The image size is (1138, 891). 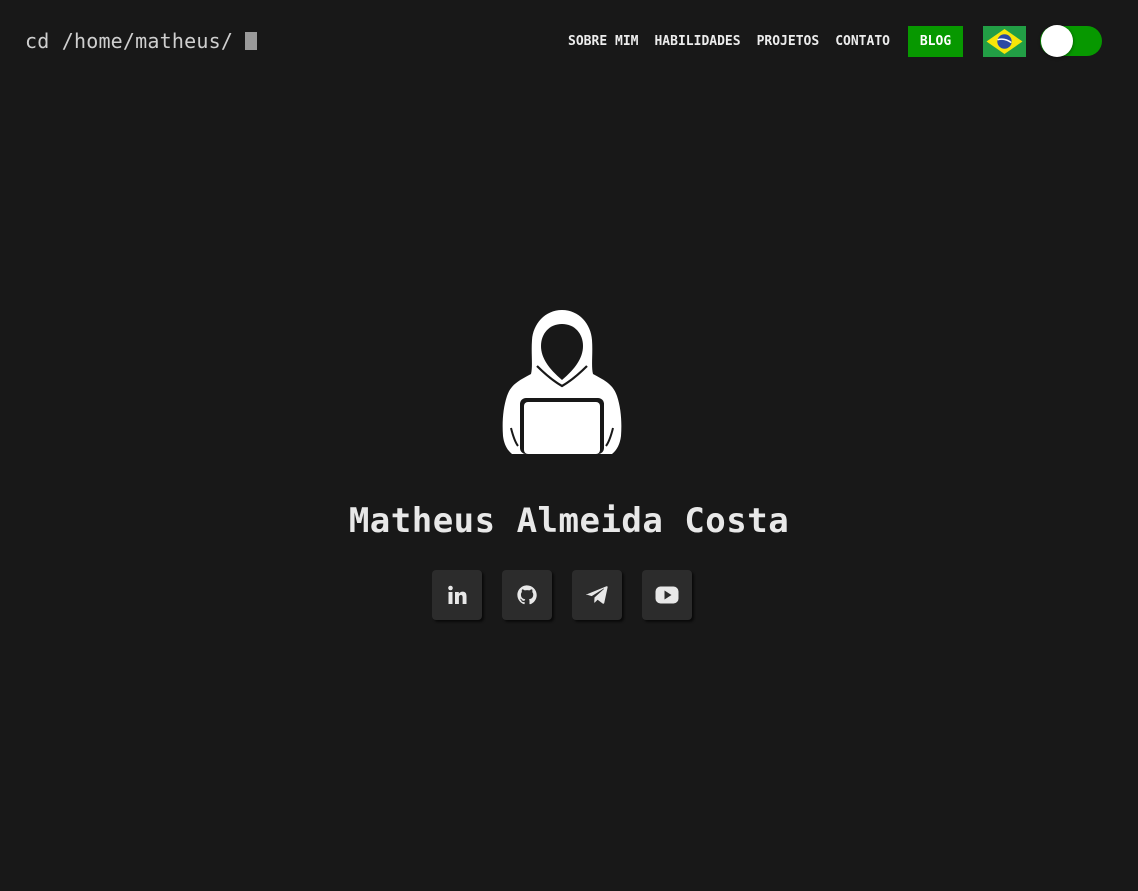 I want to click on nav-link-about: SOBRE MIM, so click(x=603, y=41).